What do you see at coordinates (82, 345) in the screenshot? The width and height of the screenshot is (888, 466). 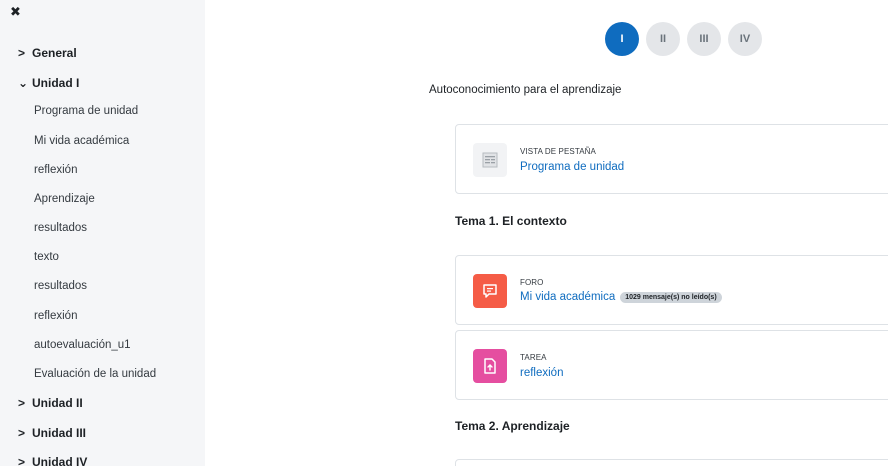 I see `sidebar-item-autoevaluacion: autoevaluación_u1` at bounding box center [82, 345].